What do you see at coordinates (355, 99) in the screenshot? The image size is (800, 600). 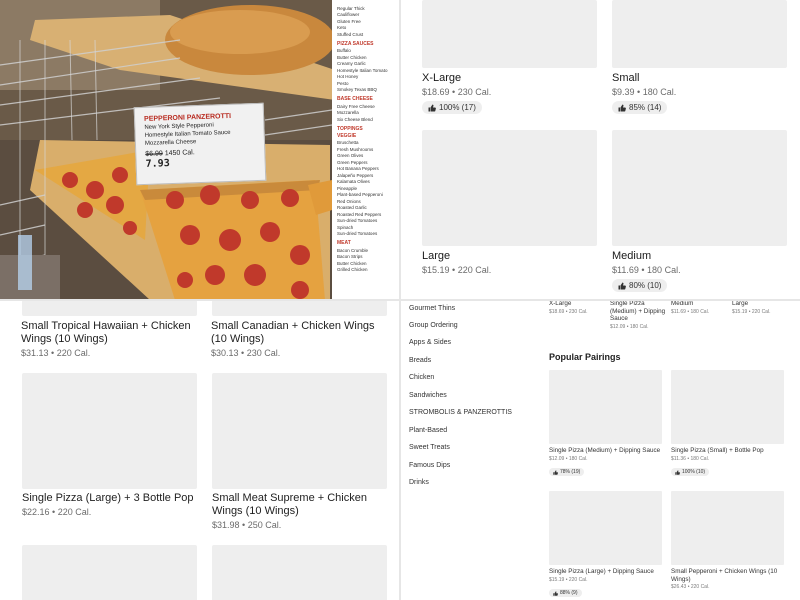 I see `menu-board-heading: BASE CHEESE` at bounding box center [355, 99].